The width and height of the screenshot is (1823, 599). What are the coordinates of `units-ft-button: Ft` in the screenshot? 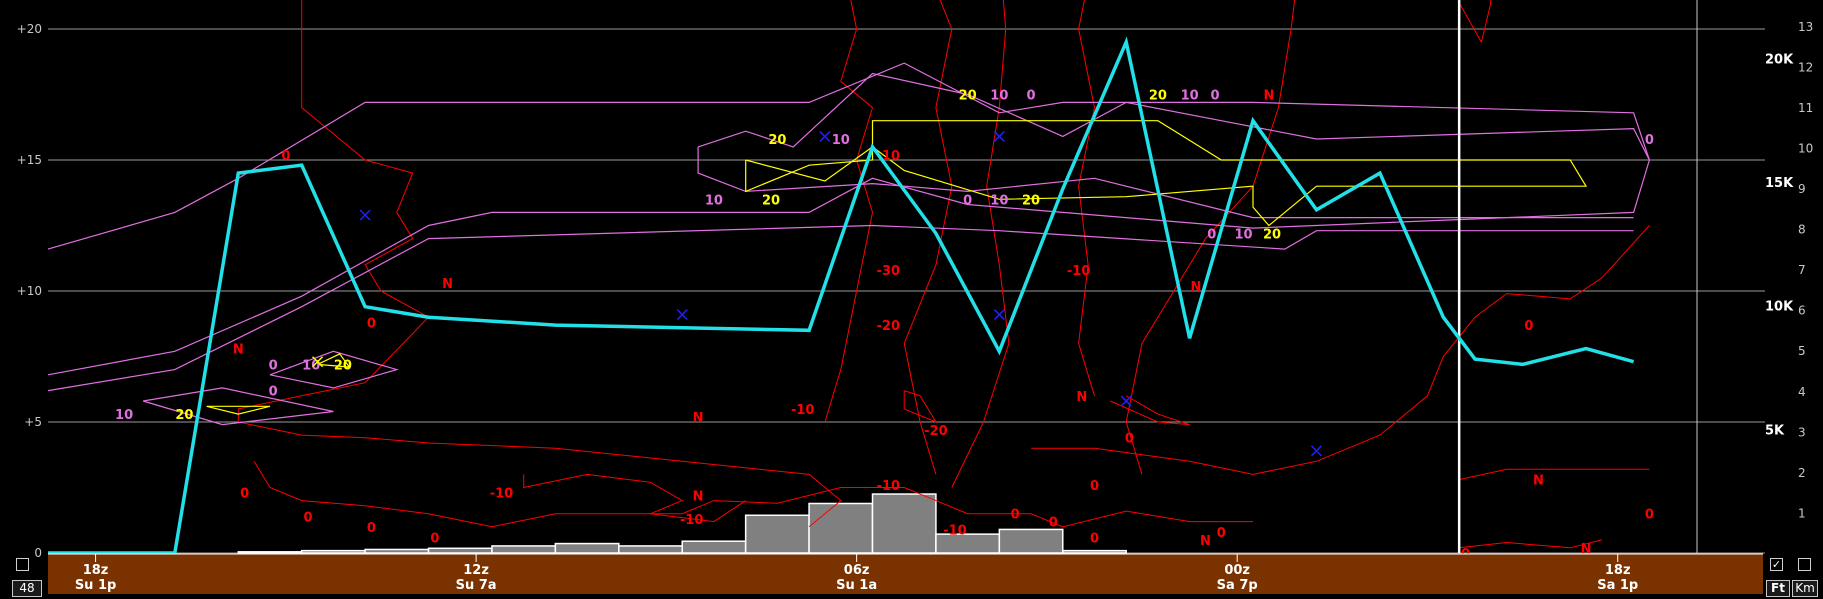 It's located at (1778, 588).